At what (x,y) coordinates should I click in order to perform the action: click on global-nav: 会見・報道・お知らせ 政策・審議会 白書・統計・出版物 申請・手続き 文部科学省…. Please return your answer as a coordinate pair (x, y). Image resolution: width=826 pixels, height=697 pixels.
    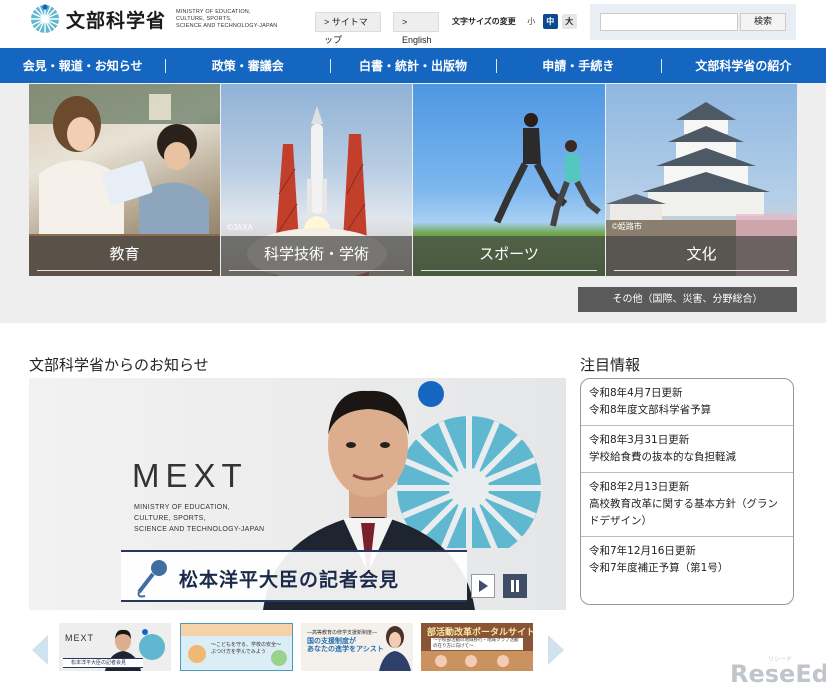
    Looking at the image, I should click on (413, 65).